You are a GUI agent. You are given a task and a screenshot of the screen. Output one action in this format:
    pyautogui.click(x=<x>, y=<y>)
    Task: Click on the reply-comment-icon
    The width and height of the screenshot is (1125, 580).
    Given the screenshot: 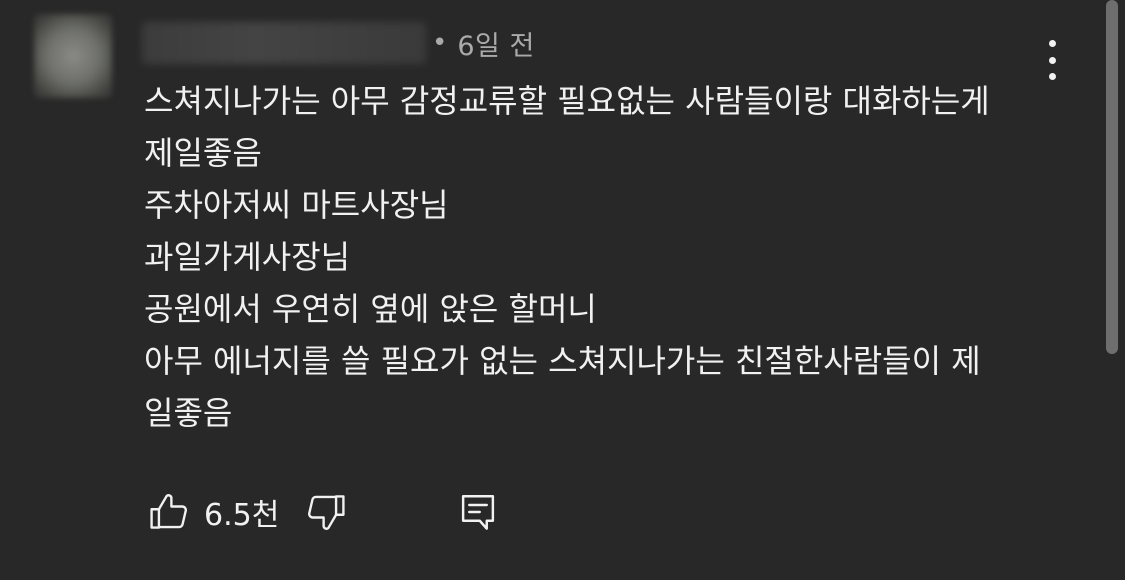 What is the action you would take?
    pyautogui.click(x=478, y=512)
    